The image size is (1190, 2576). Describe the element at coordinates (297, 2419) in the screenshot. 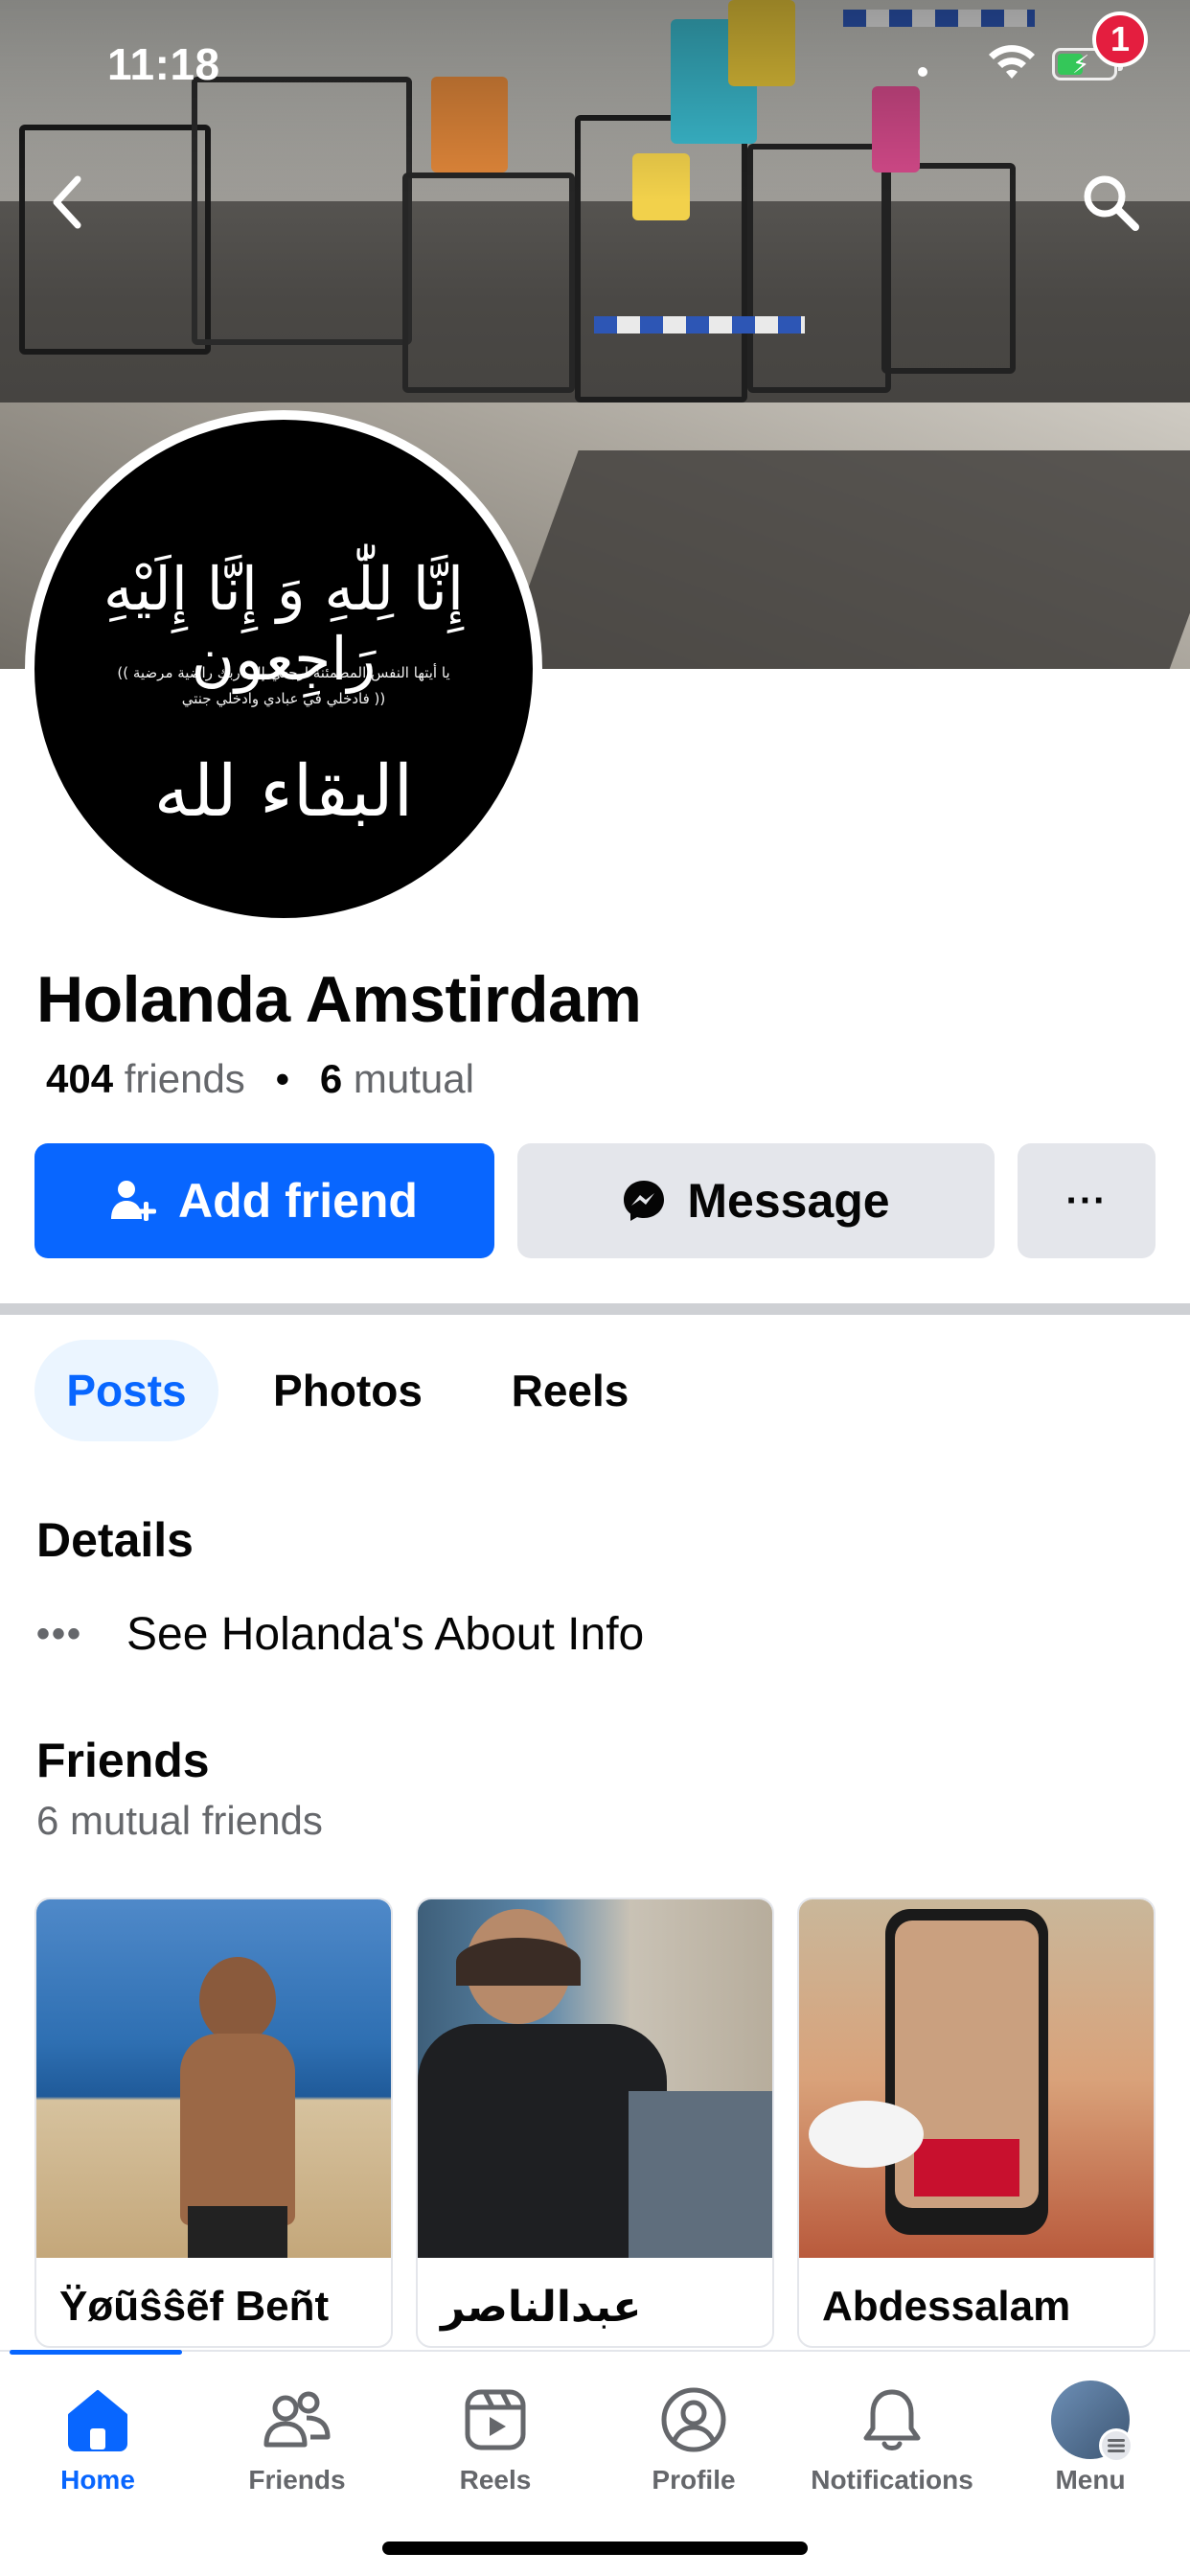

I see `friends-icon` at that location.